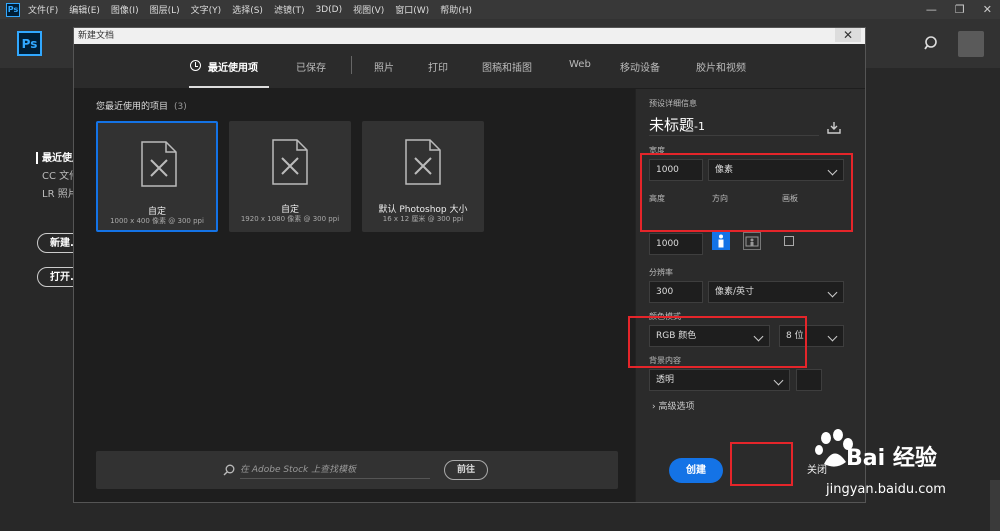 The height and width of the screenshot is (531, 1000). I want to click on preset-size: 16 x 12 厘米 @ 300 ppi, so click(423, 219).